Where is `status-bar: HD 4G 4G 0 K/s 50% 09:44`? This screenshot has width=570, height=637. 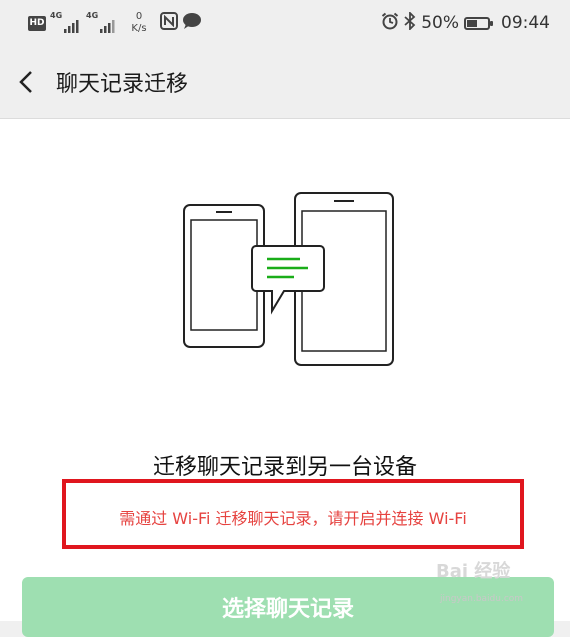
status-bar: HD 4G 4G 0 K/s 50% 09:44 is located at coordinates (285, 23).